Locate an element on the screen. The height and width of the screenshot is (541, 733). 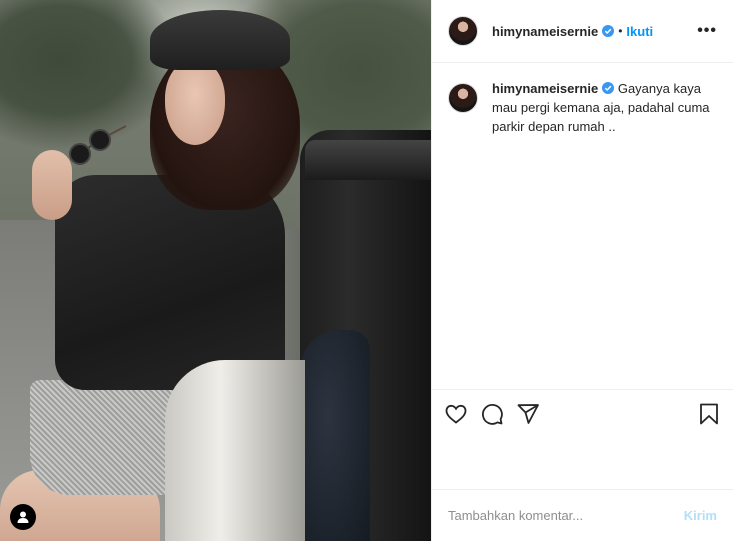
author-username: himynameisernie is located at coordinates (545, 31).